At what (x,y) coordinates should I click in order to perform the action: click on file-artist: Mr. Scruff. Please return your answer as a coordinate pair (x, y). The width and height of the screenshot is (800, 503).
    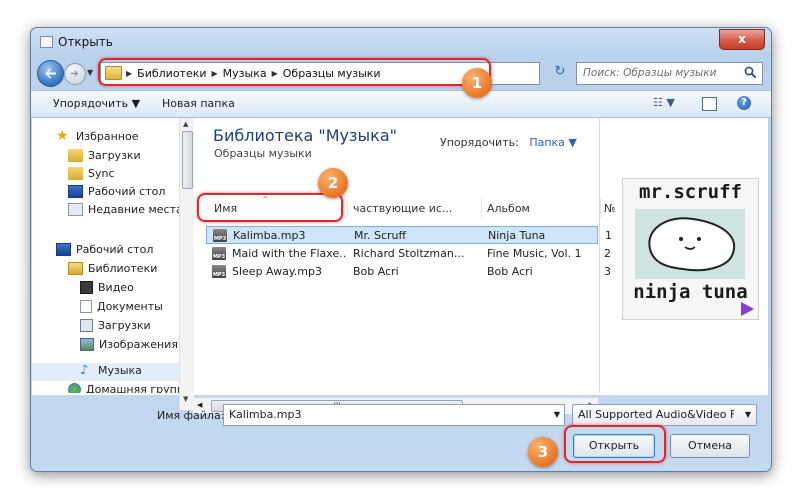
    Looking at the image, I should click on (380, 235).